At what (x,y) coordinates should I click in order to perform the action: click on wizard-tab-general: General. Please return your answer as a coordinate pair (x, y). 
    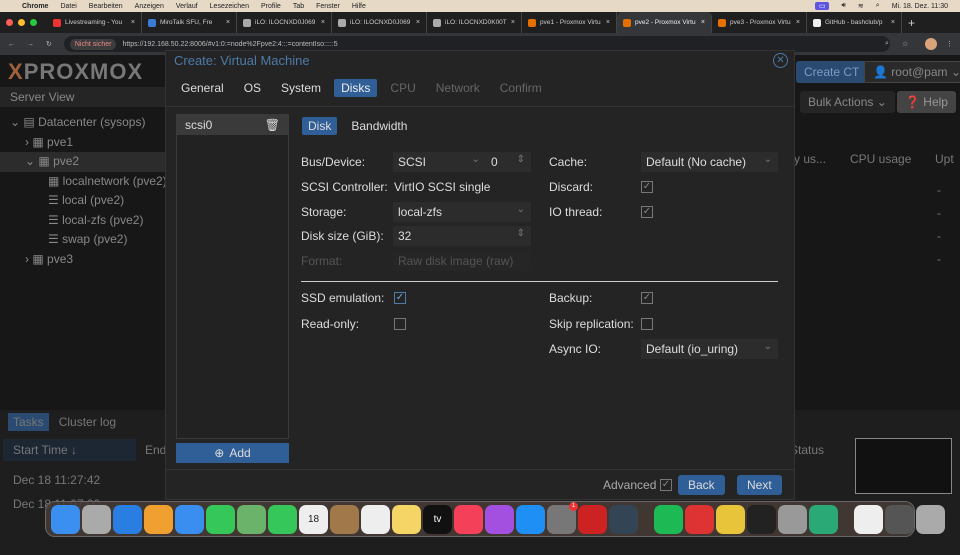
    Looking at the image, I should click on (202, 88).